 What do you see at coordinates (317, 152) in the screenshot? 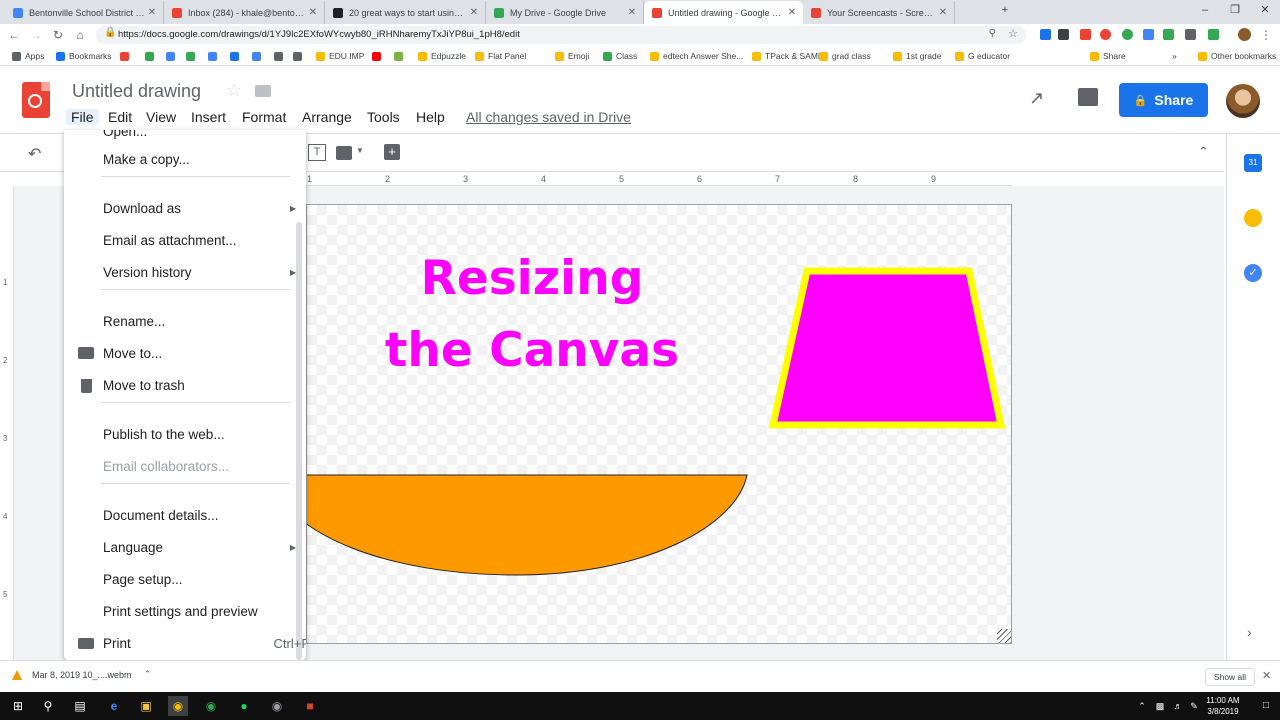
I see `text-box-icon: T` at bounding box center [317, 152].